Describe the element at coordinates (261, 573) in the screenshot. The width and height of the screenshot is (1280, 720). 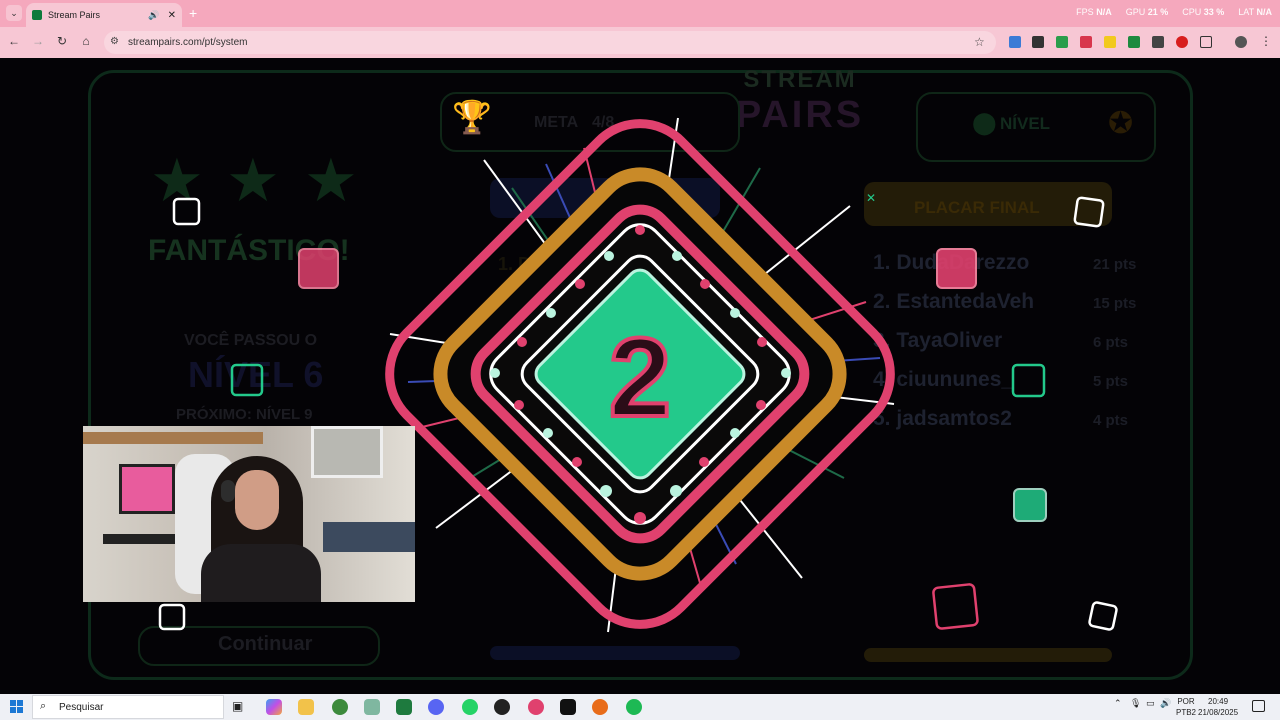
I see `webcam-person-body` at that location.